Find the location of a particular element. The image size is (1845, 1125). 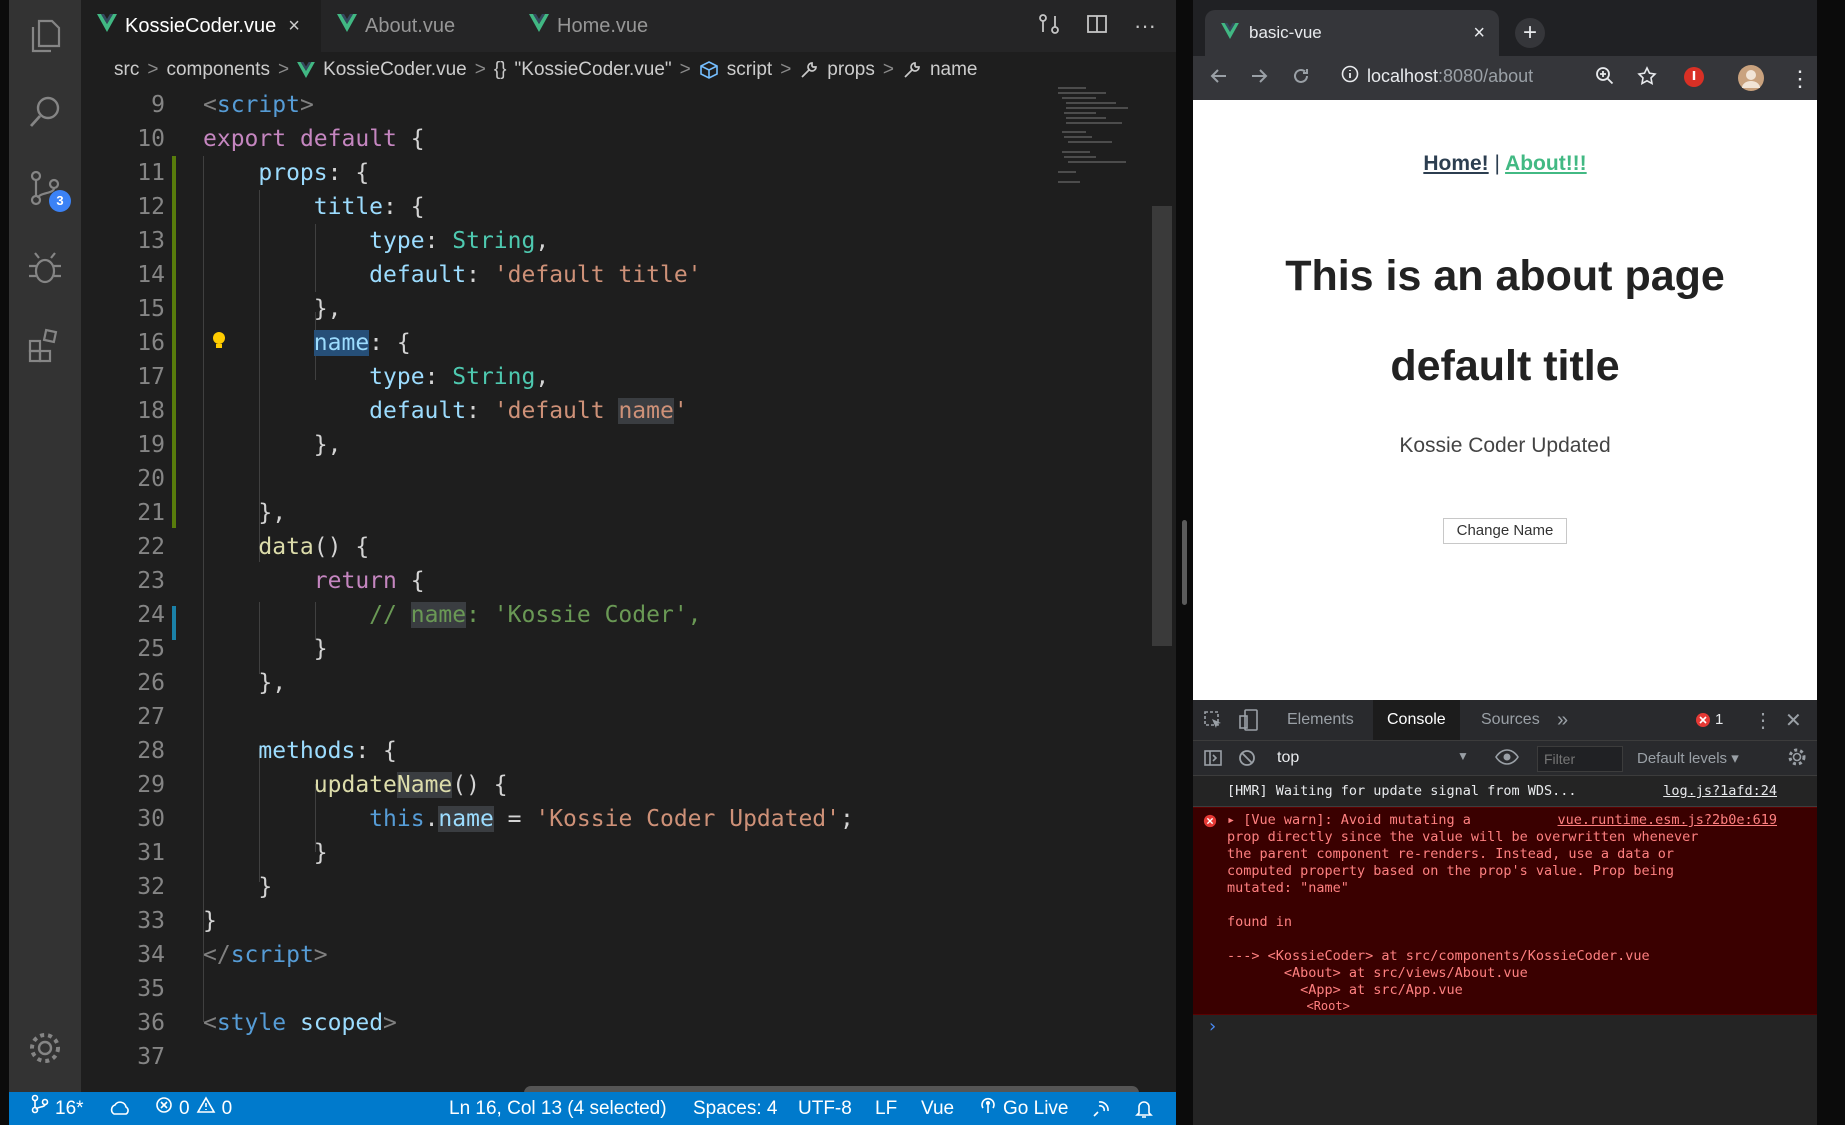

compare-changes-icon is located at coordinates (1049, 26).